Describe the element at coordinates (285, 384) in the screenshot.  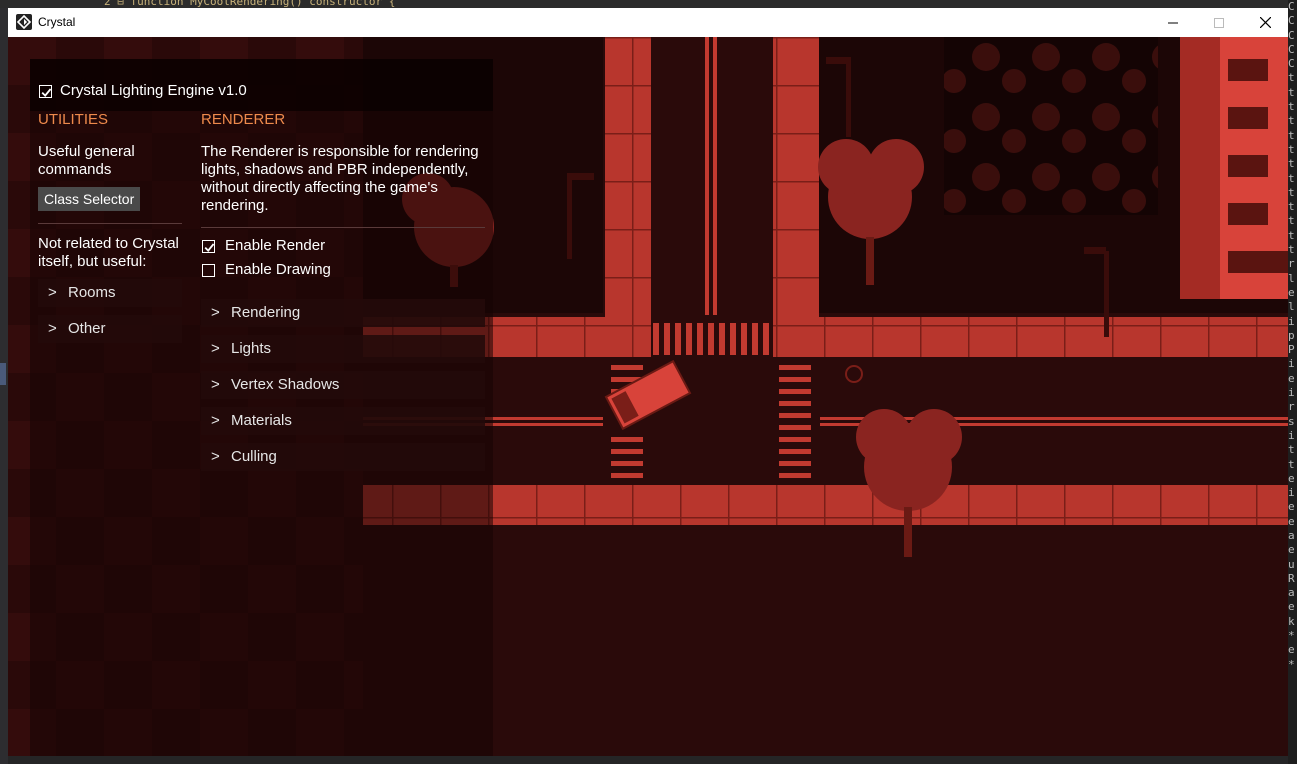
I see `section-label: Vertex Shadows` at that location.